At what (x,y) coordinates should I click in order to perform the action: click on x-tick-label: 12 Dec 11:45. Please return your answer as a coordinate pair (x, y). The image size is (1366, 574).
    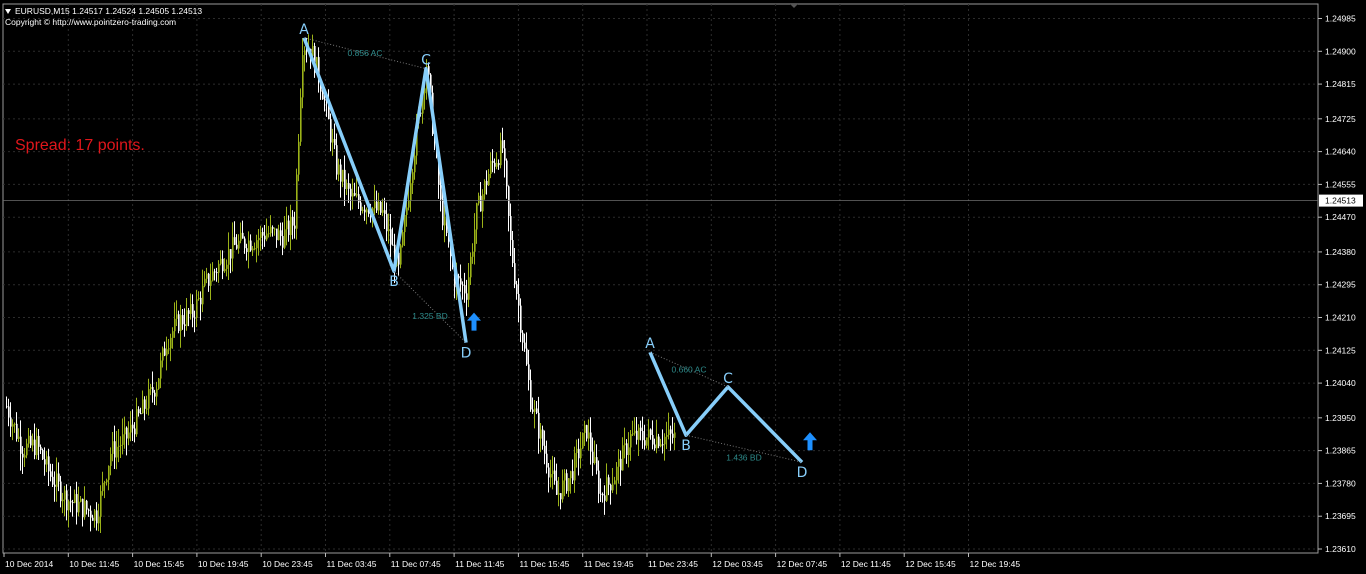
    Looking at the image, I should click on (866, 564).